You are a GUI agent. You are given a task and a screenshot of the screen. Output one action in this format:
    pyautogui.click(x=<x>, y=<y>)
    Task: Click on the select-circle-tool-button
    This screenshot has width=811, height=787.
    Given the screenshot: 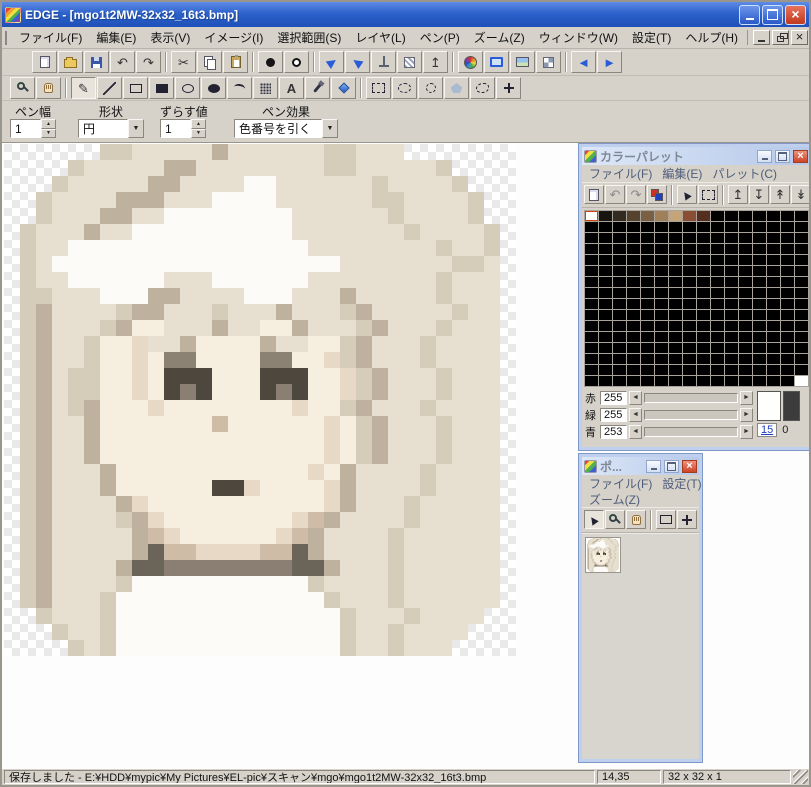 What is the action you would take?
    pyautogui.click(x=430, y=88)
    